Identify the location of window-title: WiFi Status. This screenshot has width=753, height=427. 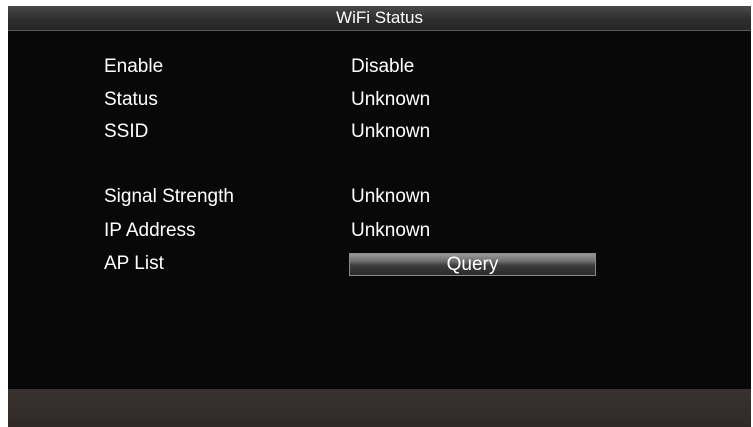
(379, 17).